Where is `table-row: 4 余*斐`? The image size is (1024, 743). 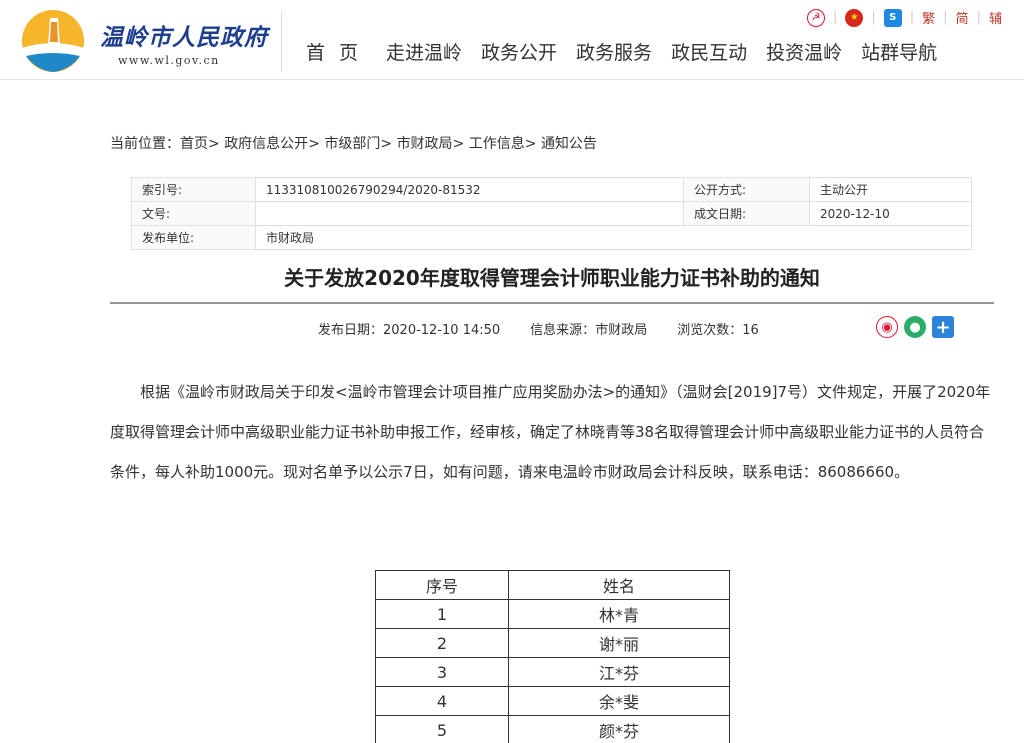
table-row: 4 余*斐 is located at coordinates (552, 701).